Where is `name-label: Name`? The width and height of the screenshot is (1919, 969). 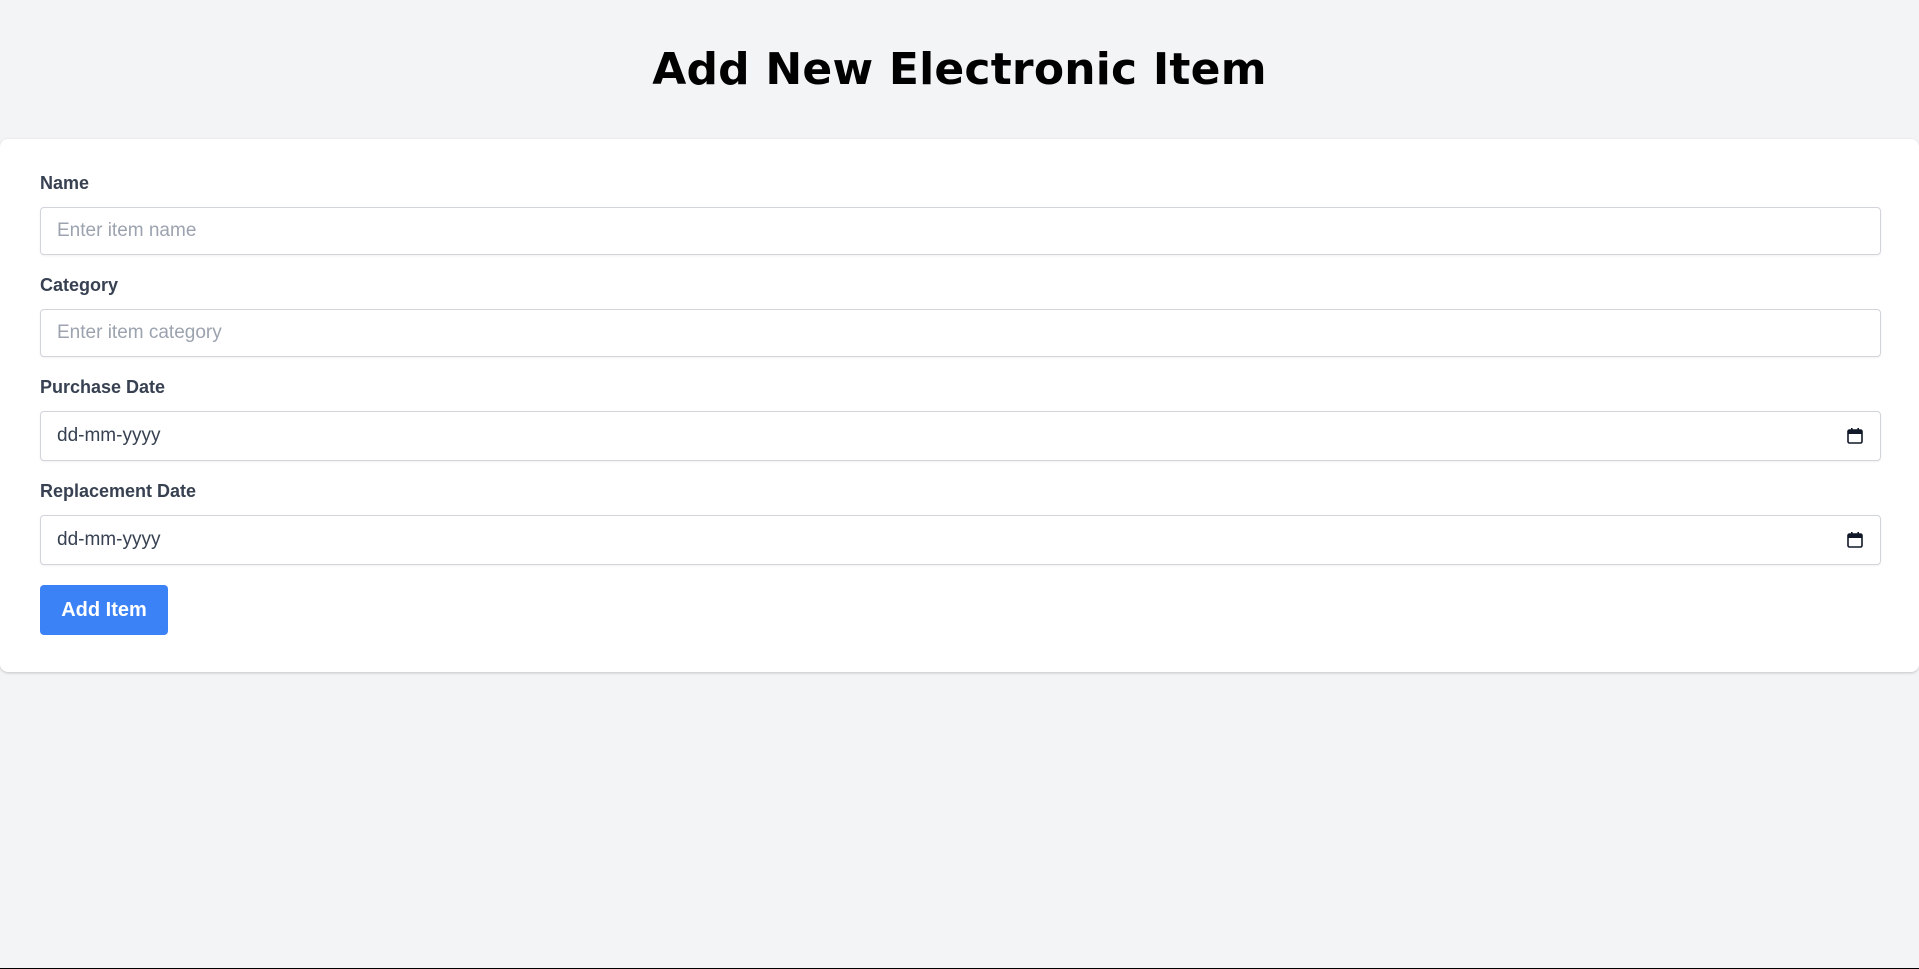 name-label: Name is located at coordinates (65, 183).